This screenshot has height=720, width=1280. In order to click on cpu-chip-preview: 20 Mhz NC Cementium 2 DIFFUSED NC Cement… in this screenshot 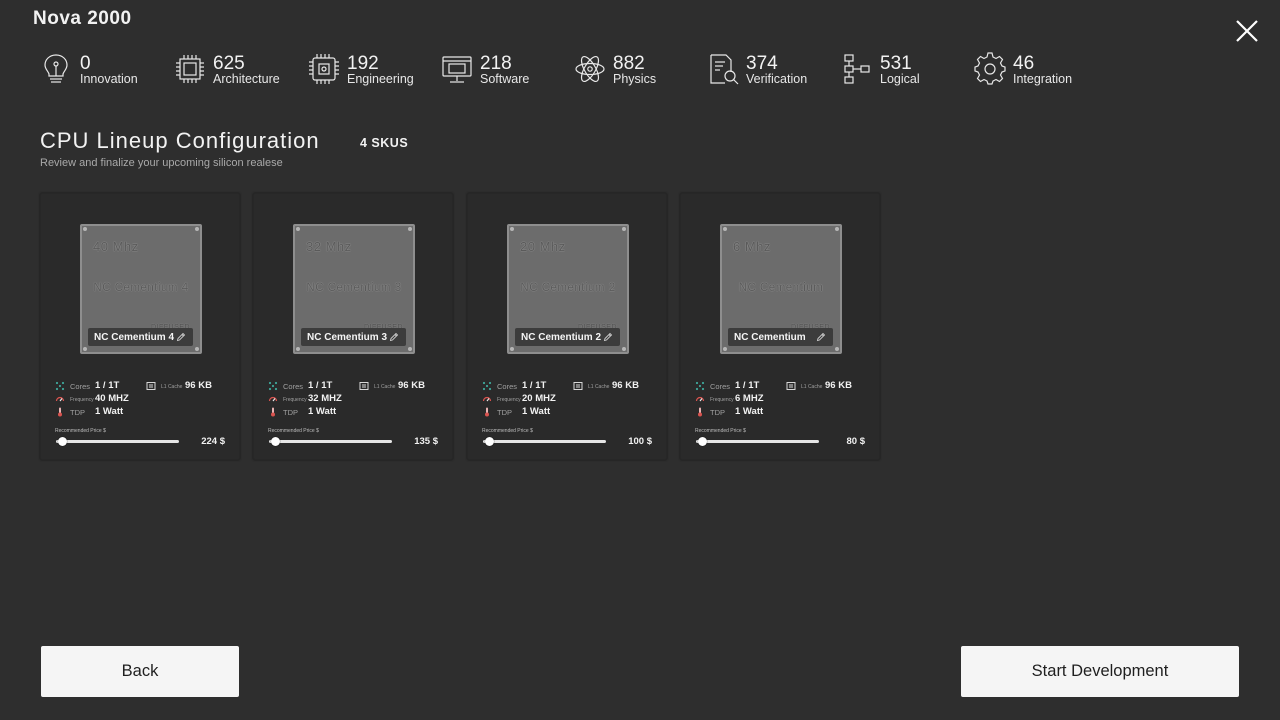, I will do `click(568, 289)`.